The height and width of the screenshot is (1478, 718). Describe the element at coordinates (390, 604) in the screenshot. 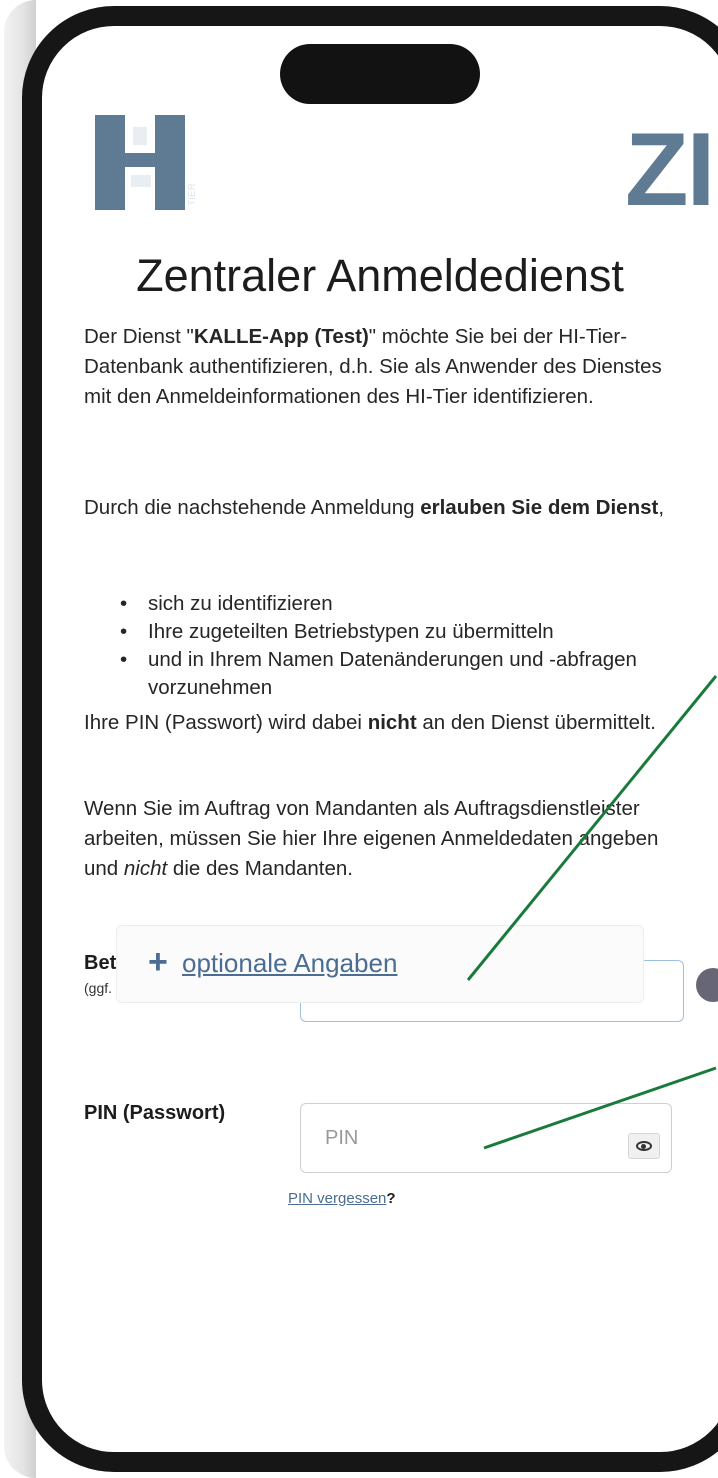

I see `list-item: sich zu identifizieren` at that location.